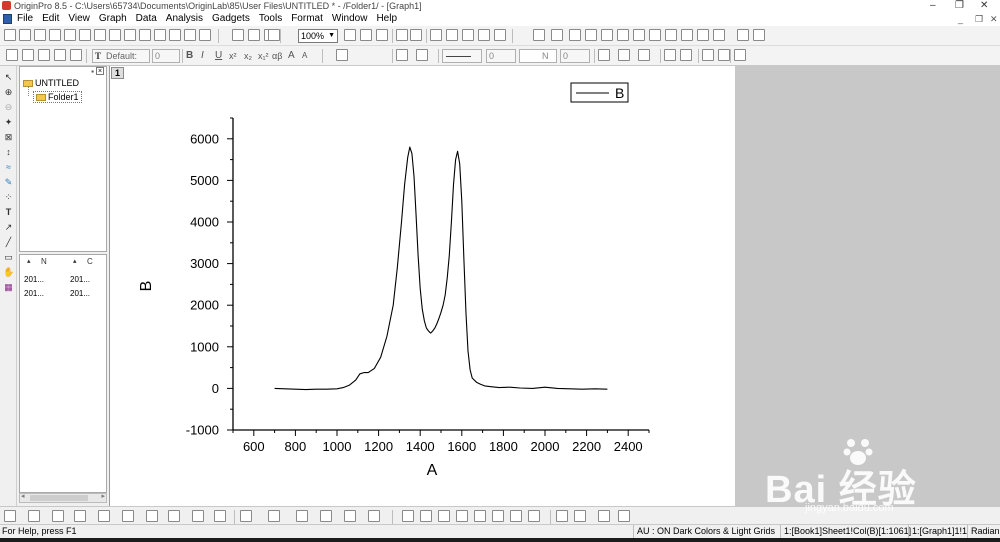  I want to click on subscript-button: x₂, so click(248, 56).